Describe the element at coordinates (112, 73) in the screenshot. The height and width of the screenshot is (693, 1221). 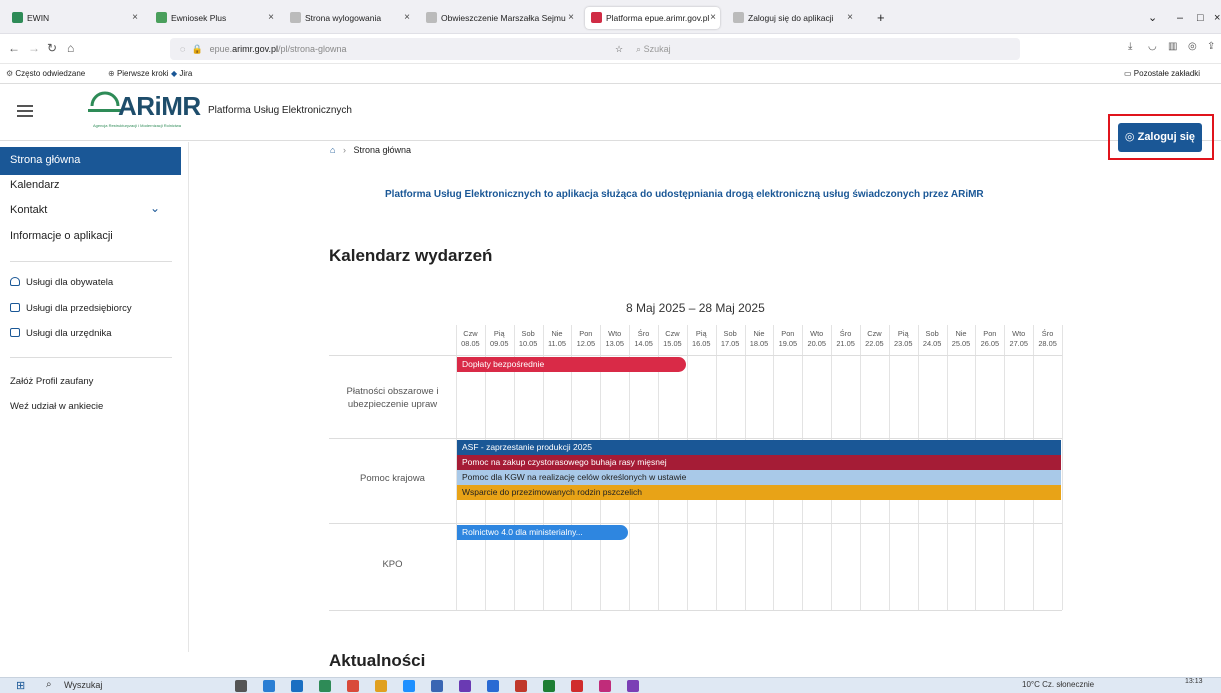
I see `globe-icon: ⊕` at that location.